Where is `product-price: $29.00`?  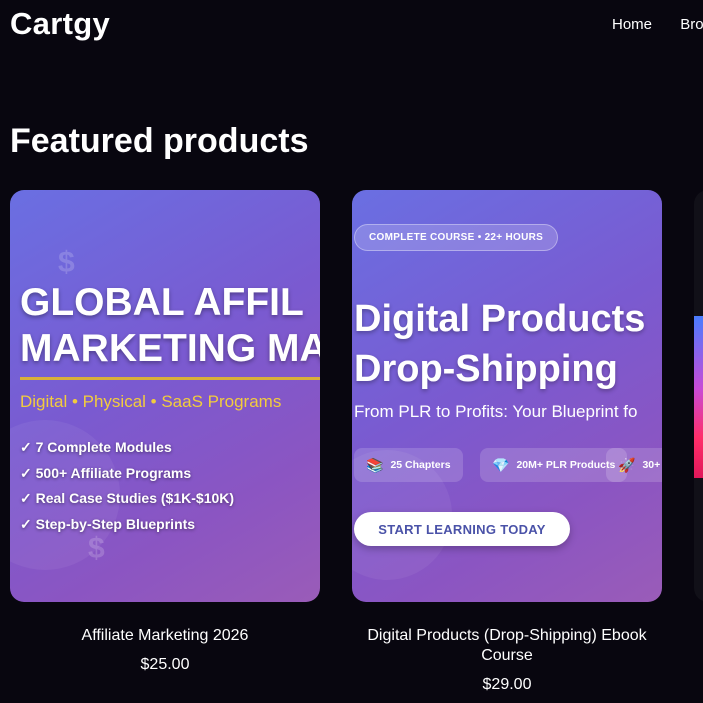 product-price: $29.00 is located at coordinates (507, 684).